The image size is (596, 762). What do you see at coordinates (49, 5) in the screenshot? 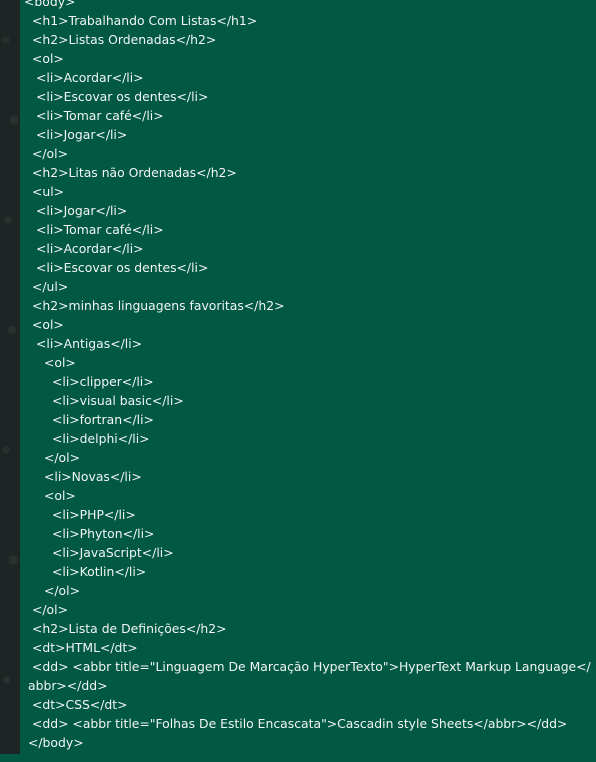
I see `code-line: <body>` at bounding box center [49, 5].